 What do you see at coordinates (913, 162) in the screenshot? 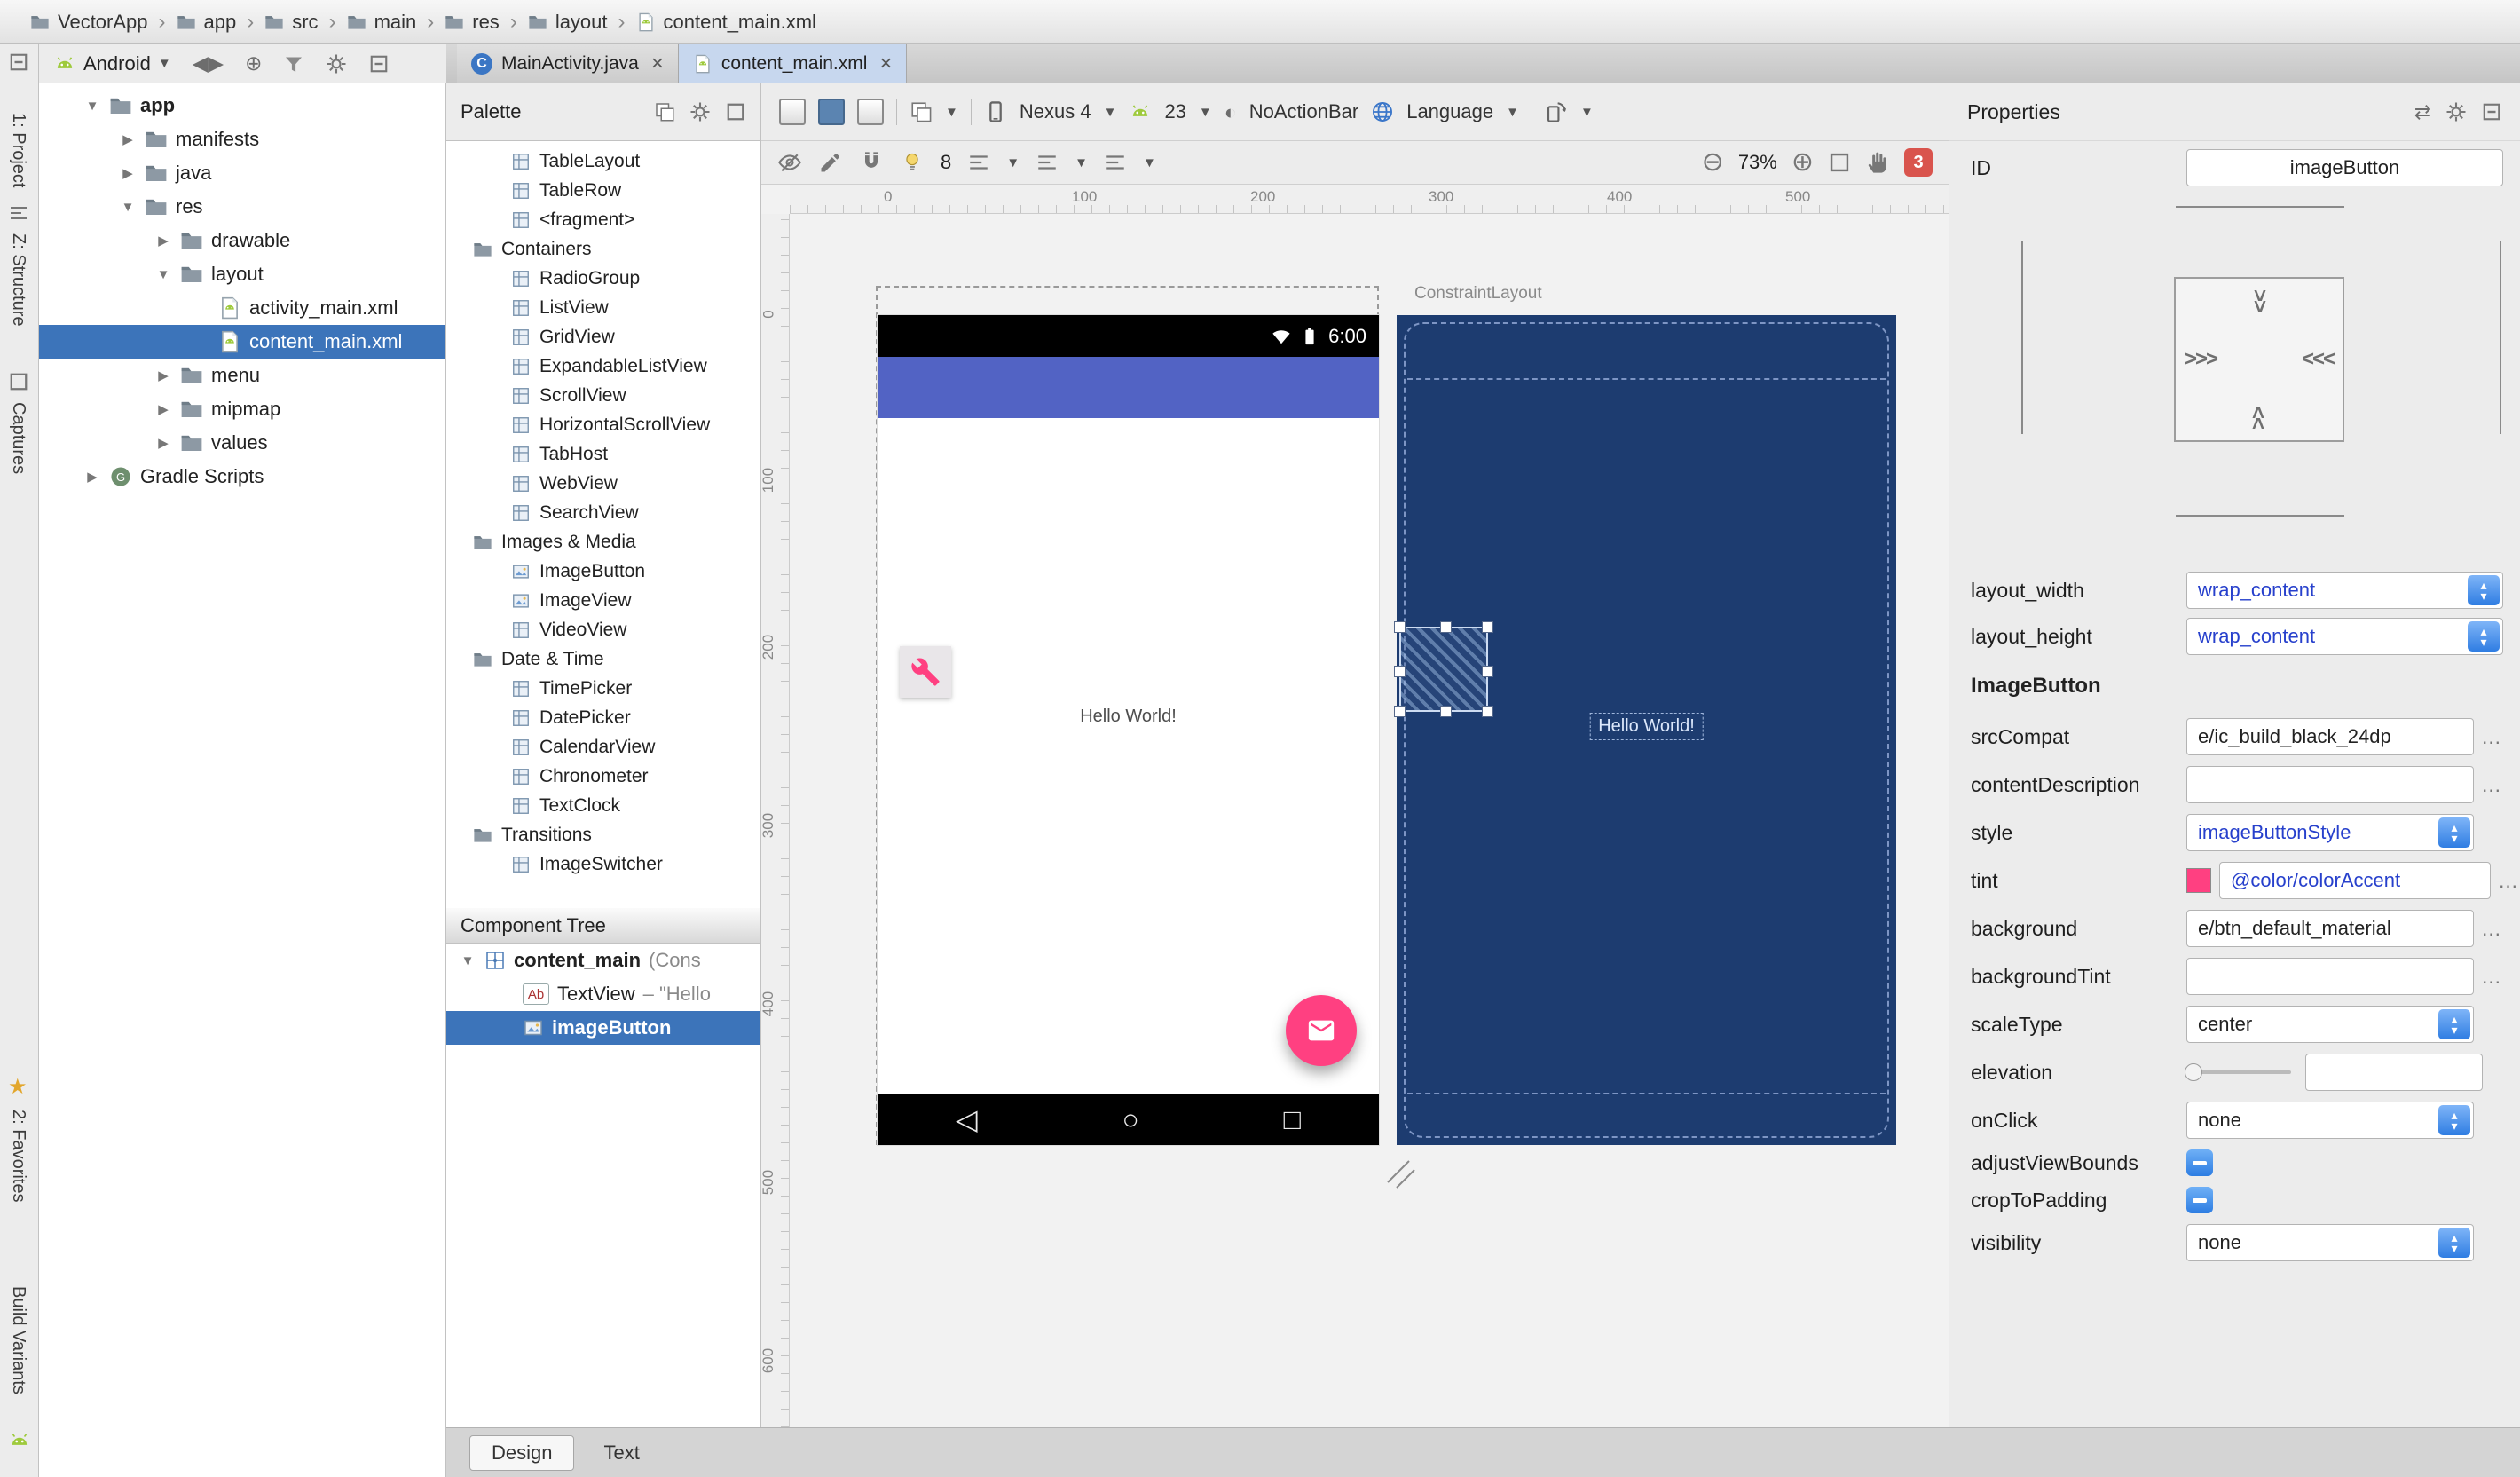
I see `infer-constraints-icon` at bounding box center [913, 162].